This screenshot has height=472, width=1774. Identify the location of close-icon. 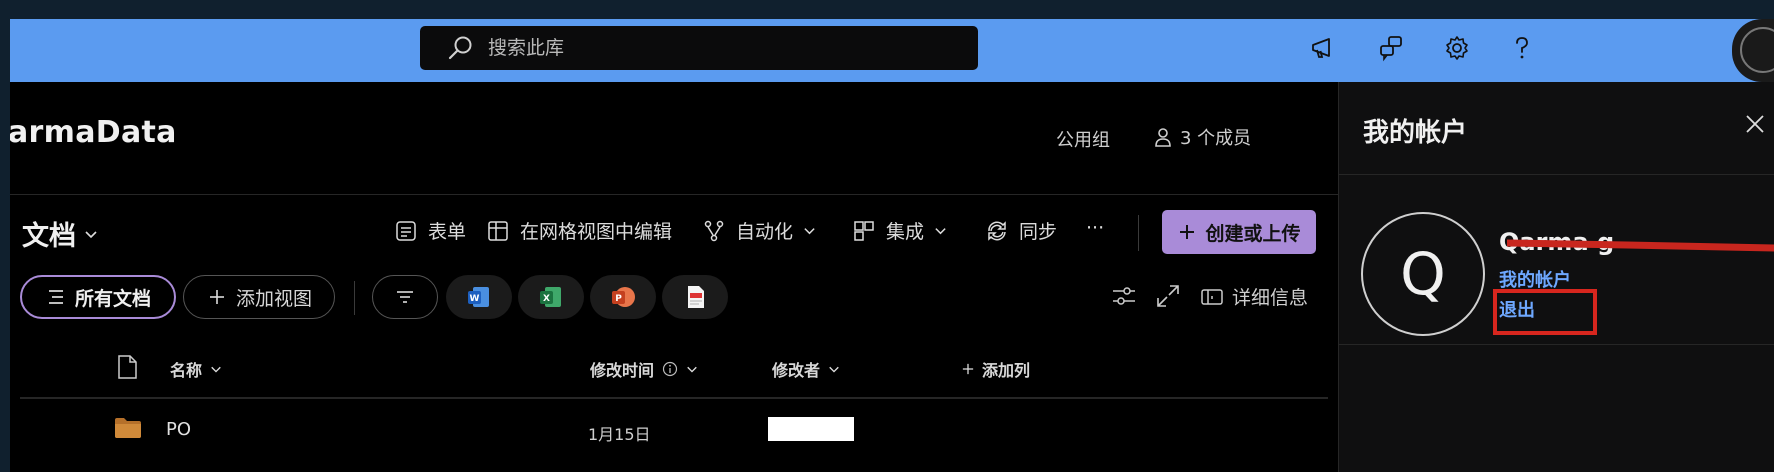
(1755, 124).